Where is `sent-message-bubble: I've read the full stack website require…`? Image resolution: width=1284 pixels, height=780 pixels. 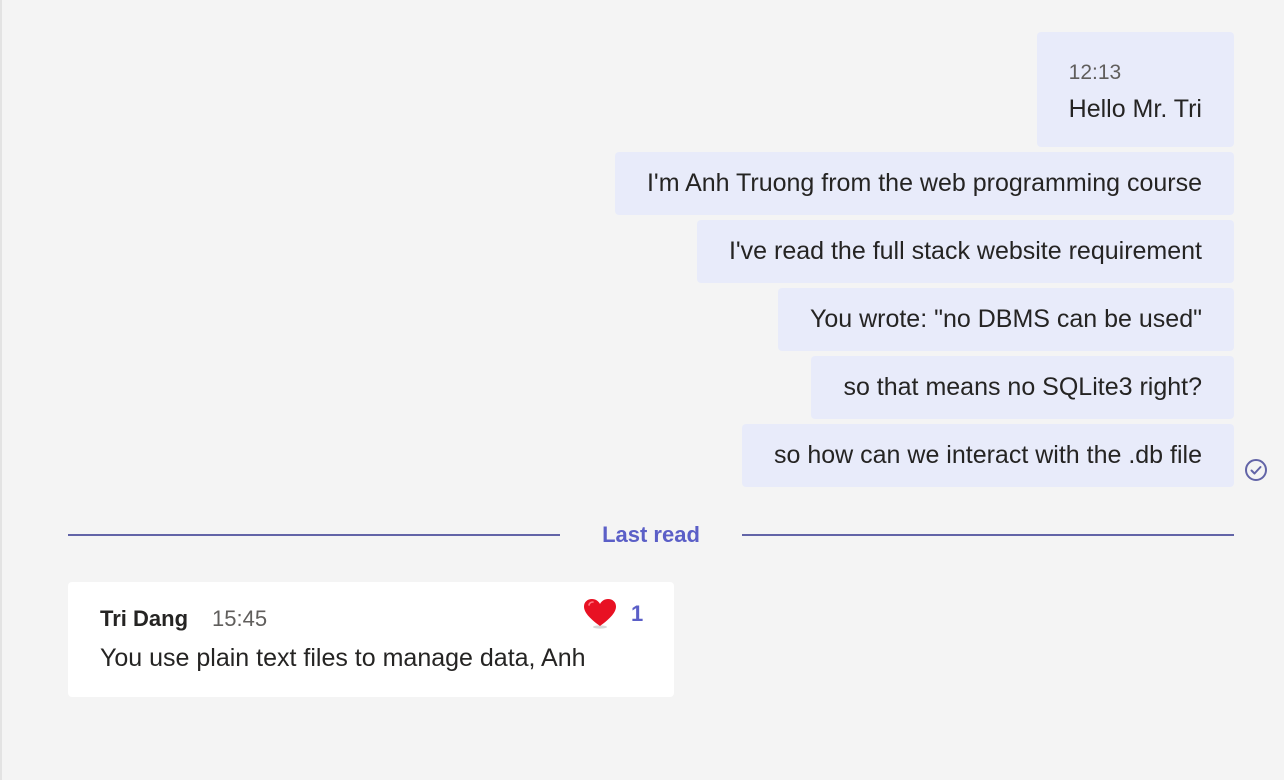 sent-message-bubble: I've read the full stack website require… is located at coordinates (965, 251).